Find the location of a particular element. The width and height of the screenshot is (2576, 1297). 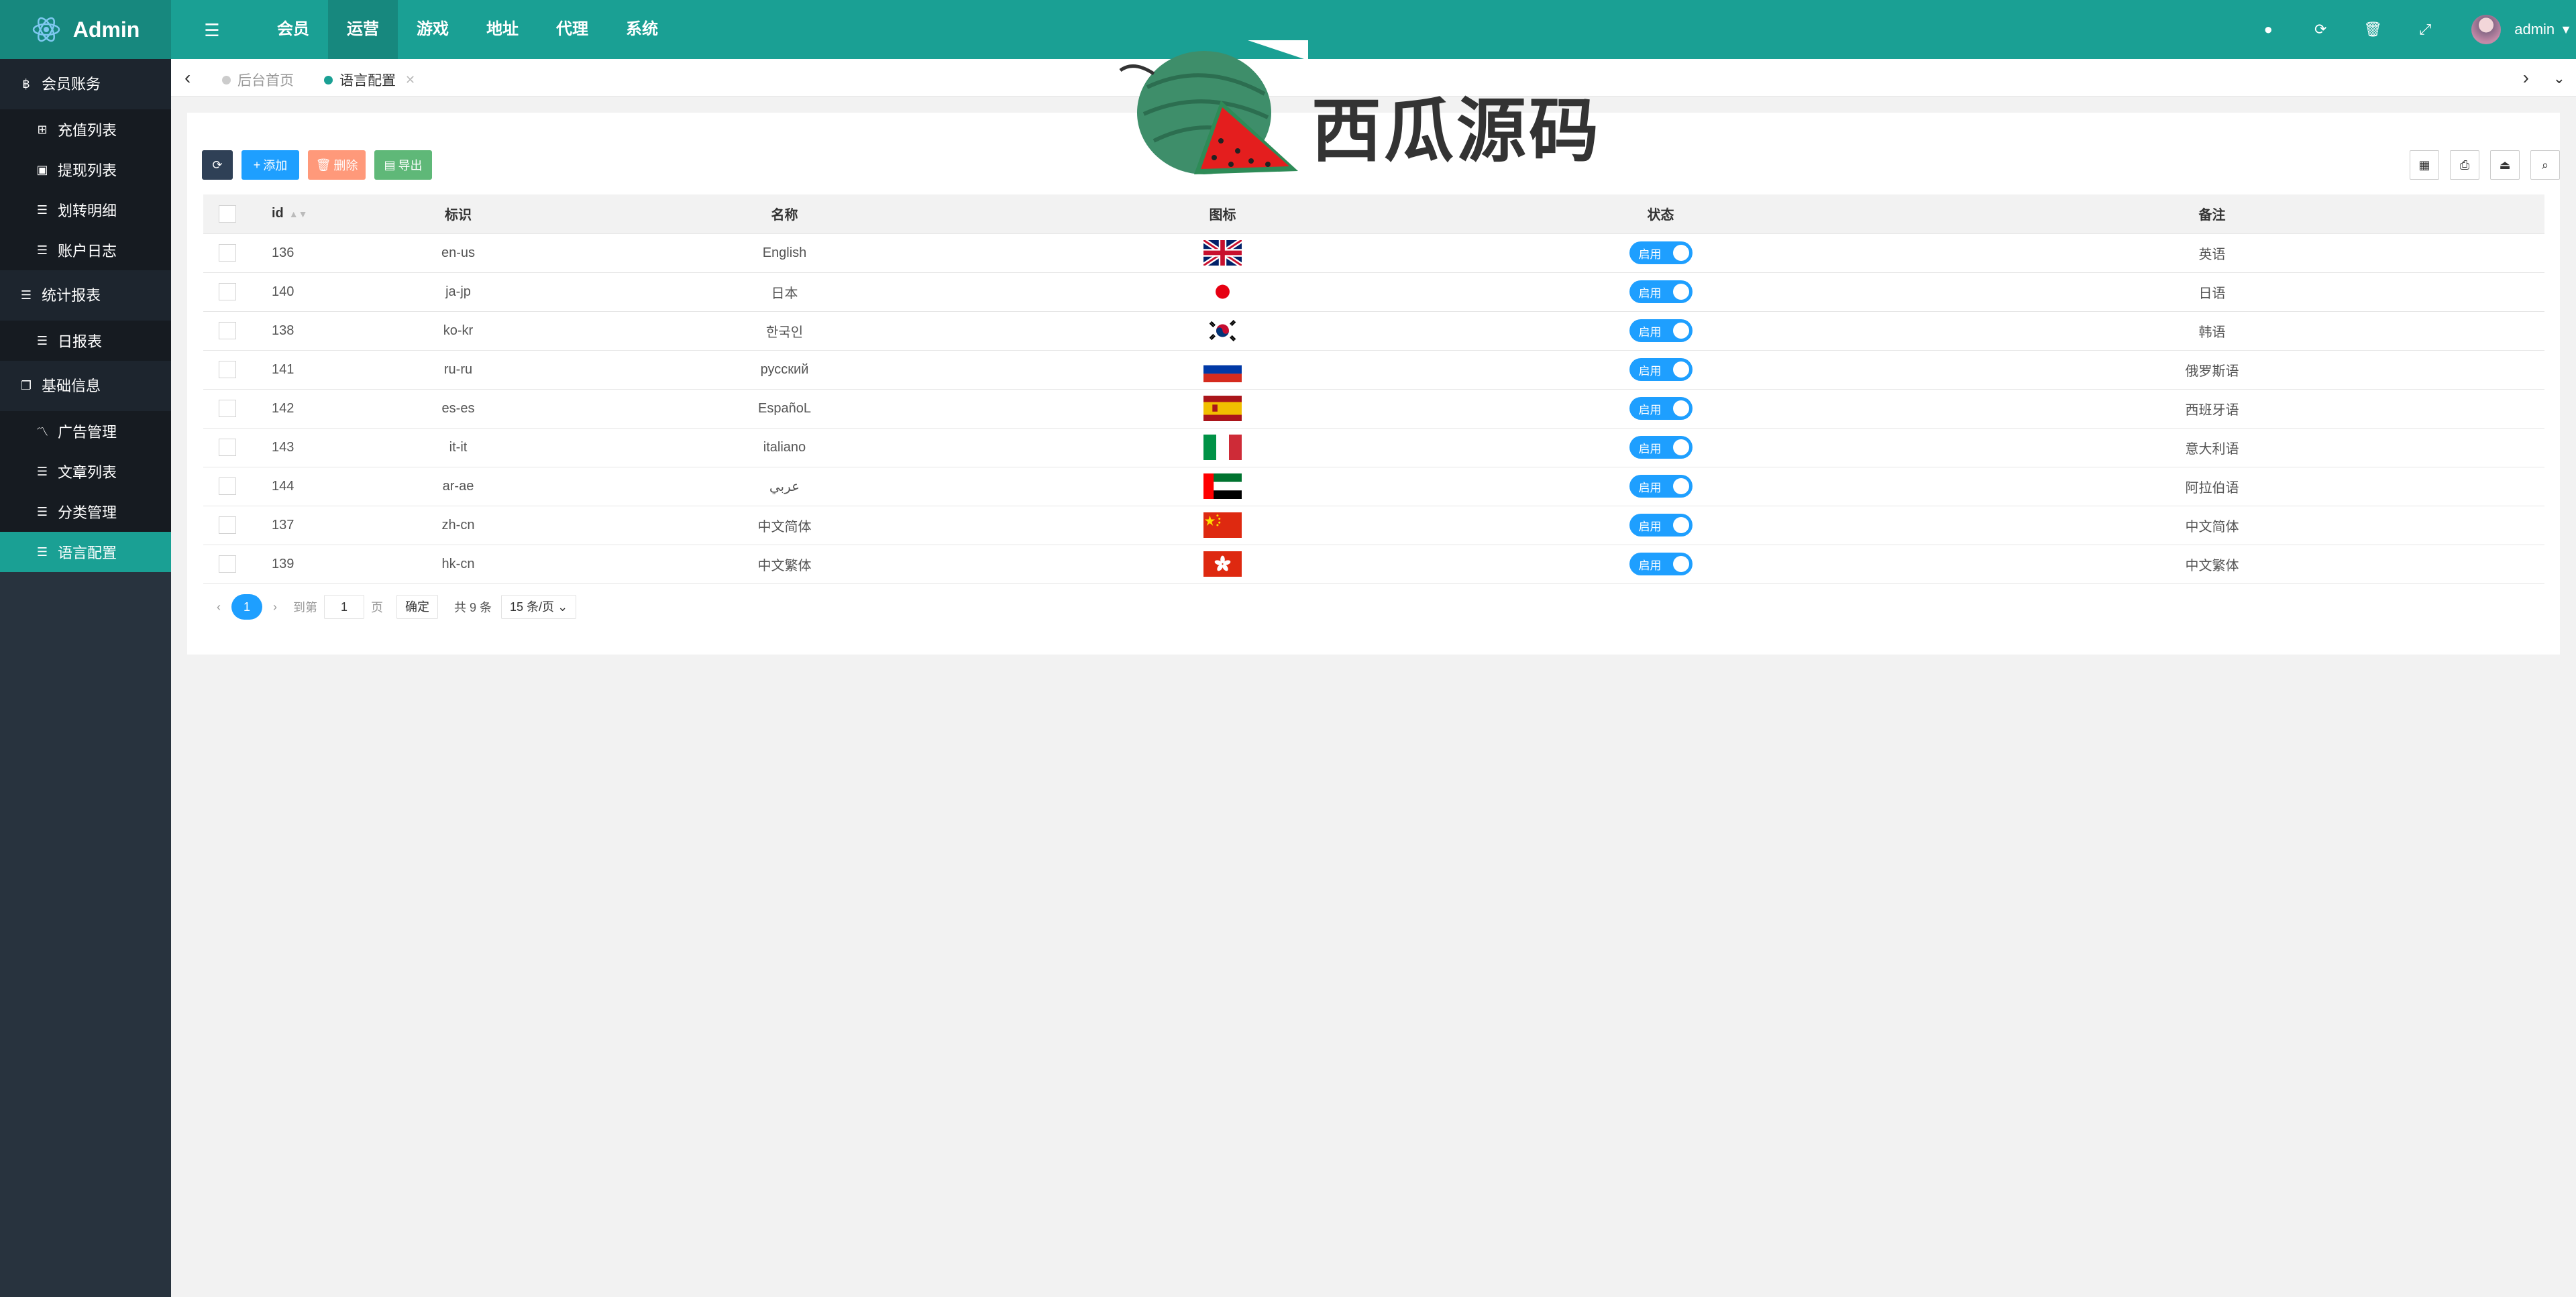

cell-id: 144 is located at coordinates (301, 486).